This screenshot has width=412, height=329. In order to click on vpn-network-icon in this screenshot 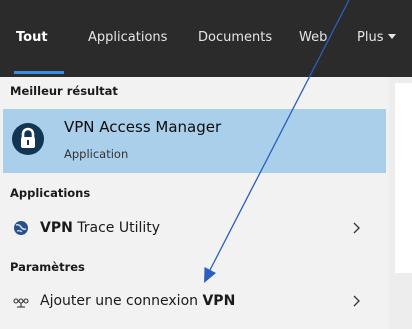, I will do `click(21, 304)`.